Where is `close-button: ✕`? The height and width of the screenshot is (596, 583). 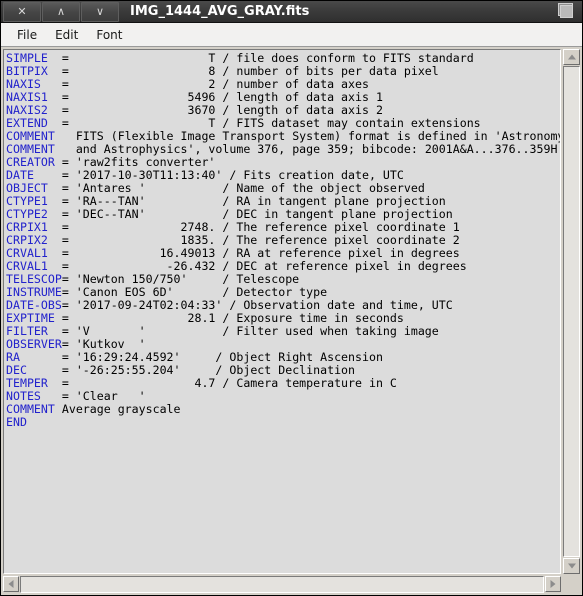
close-button: ✕ is located at coordinates (22, 11).